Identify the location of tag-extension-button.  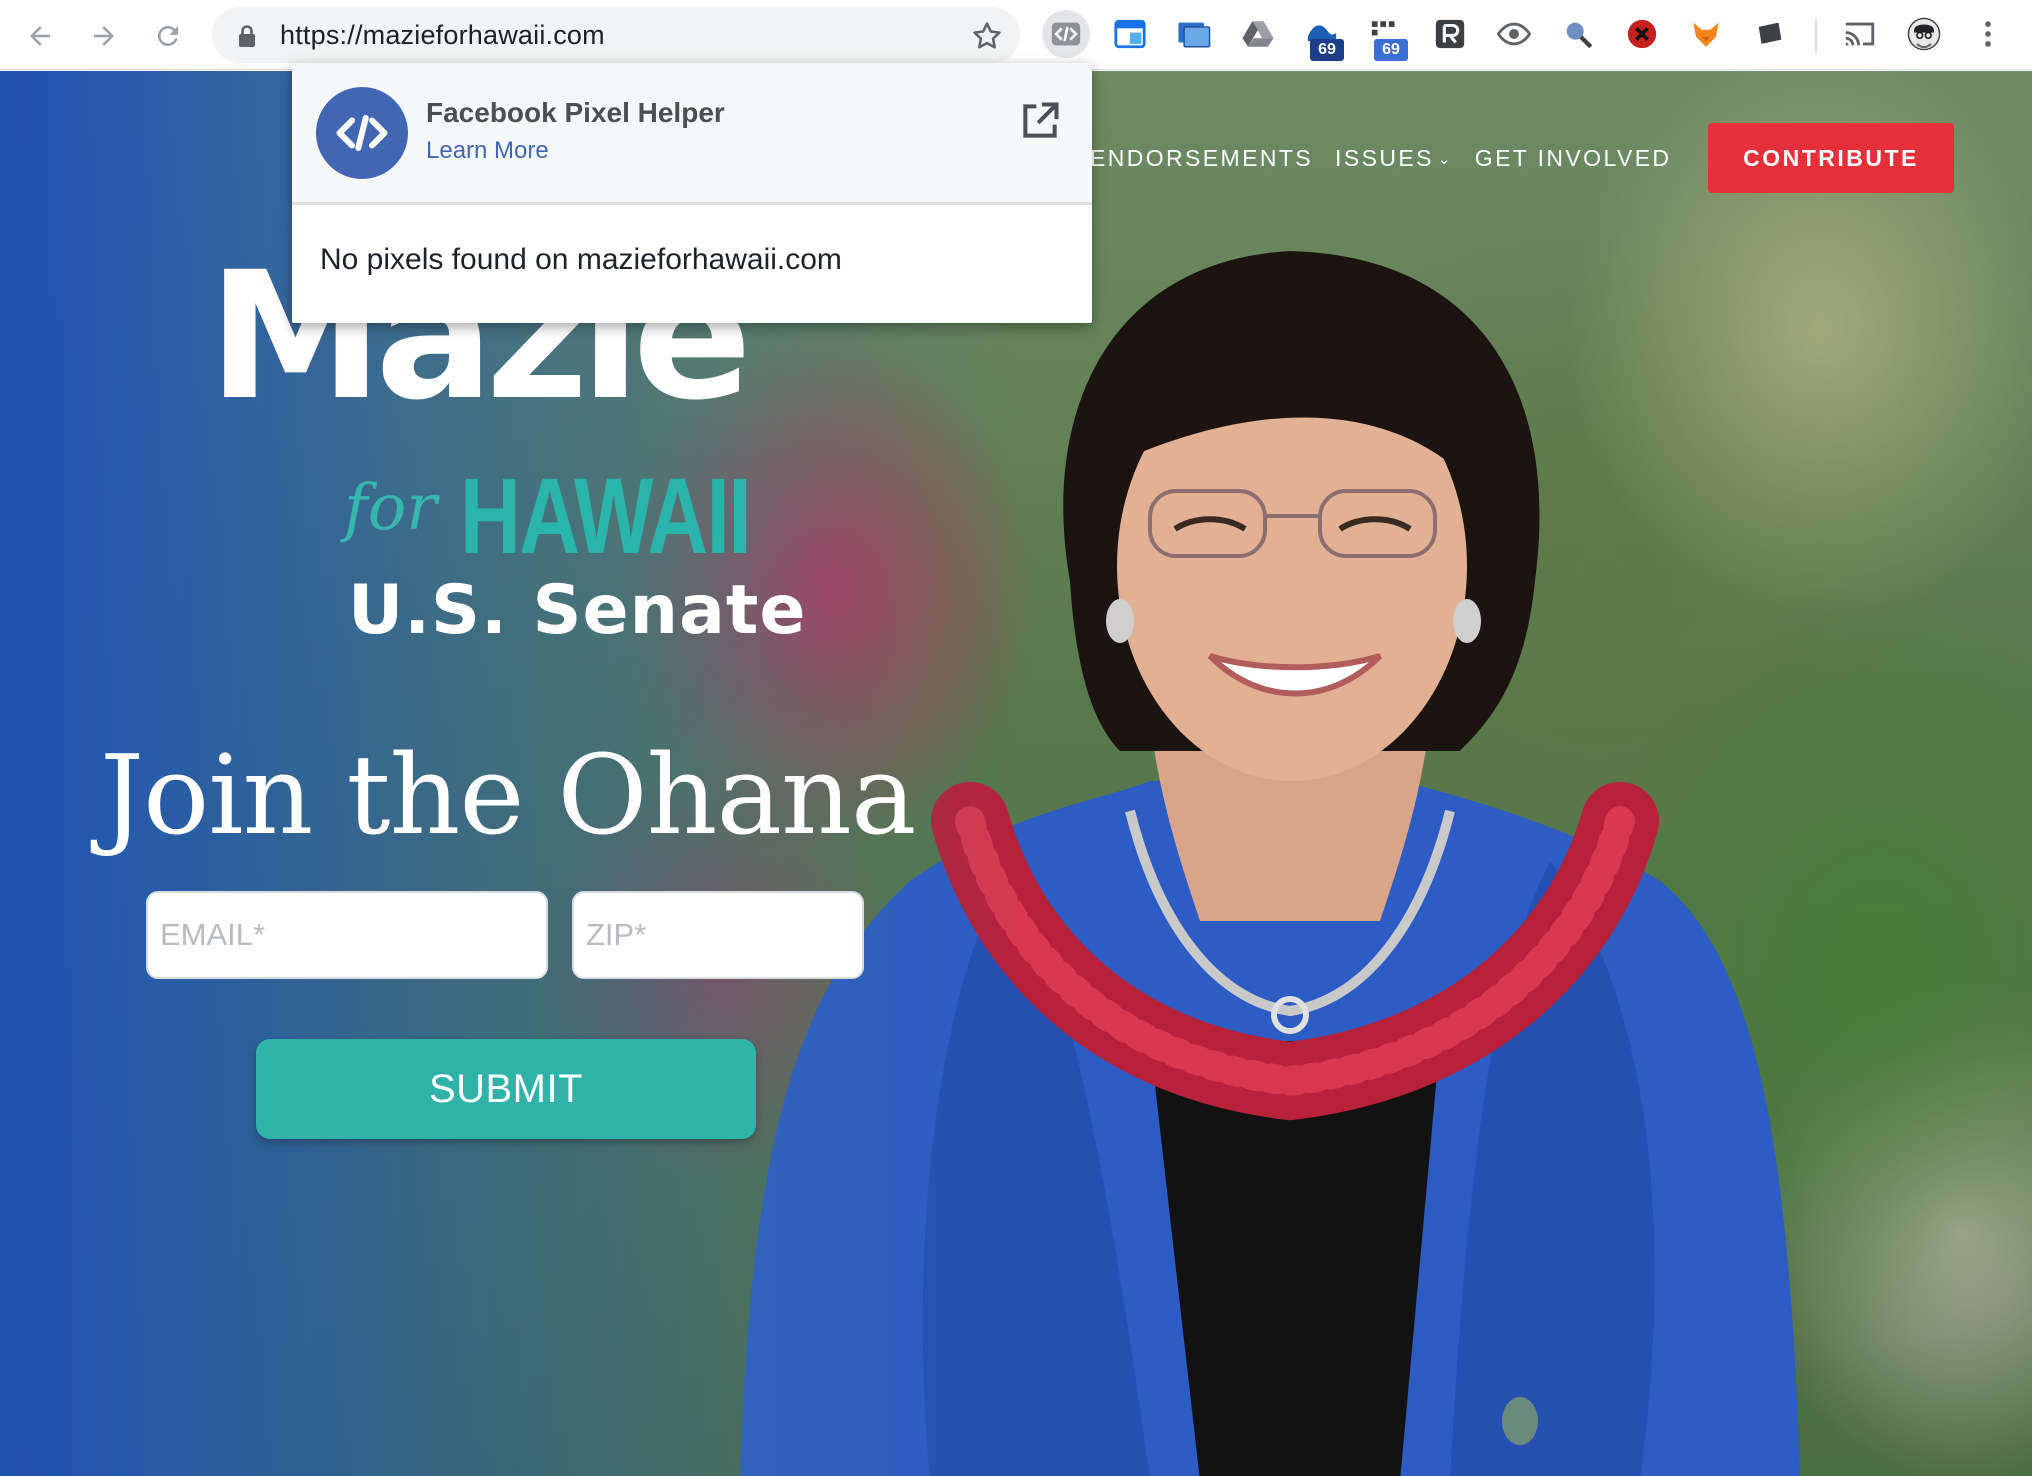
(1770, 34).